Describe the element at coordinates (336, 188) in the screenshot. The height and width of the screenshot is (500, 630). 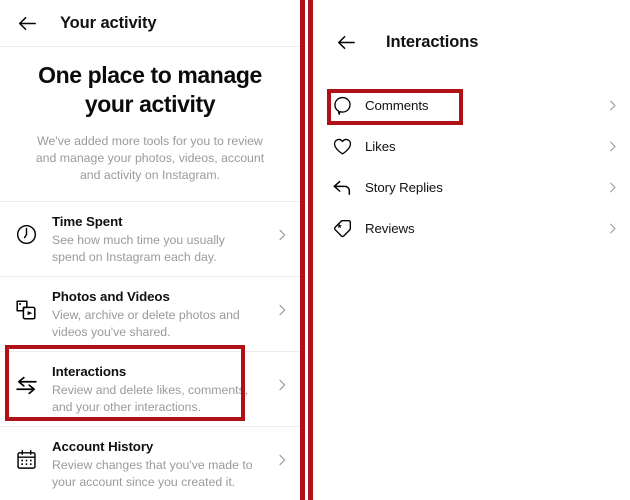
I see `reply-arrow-icon` at that location.